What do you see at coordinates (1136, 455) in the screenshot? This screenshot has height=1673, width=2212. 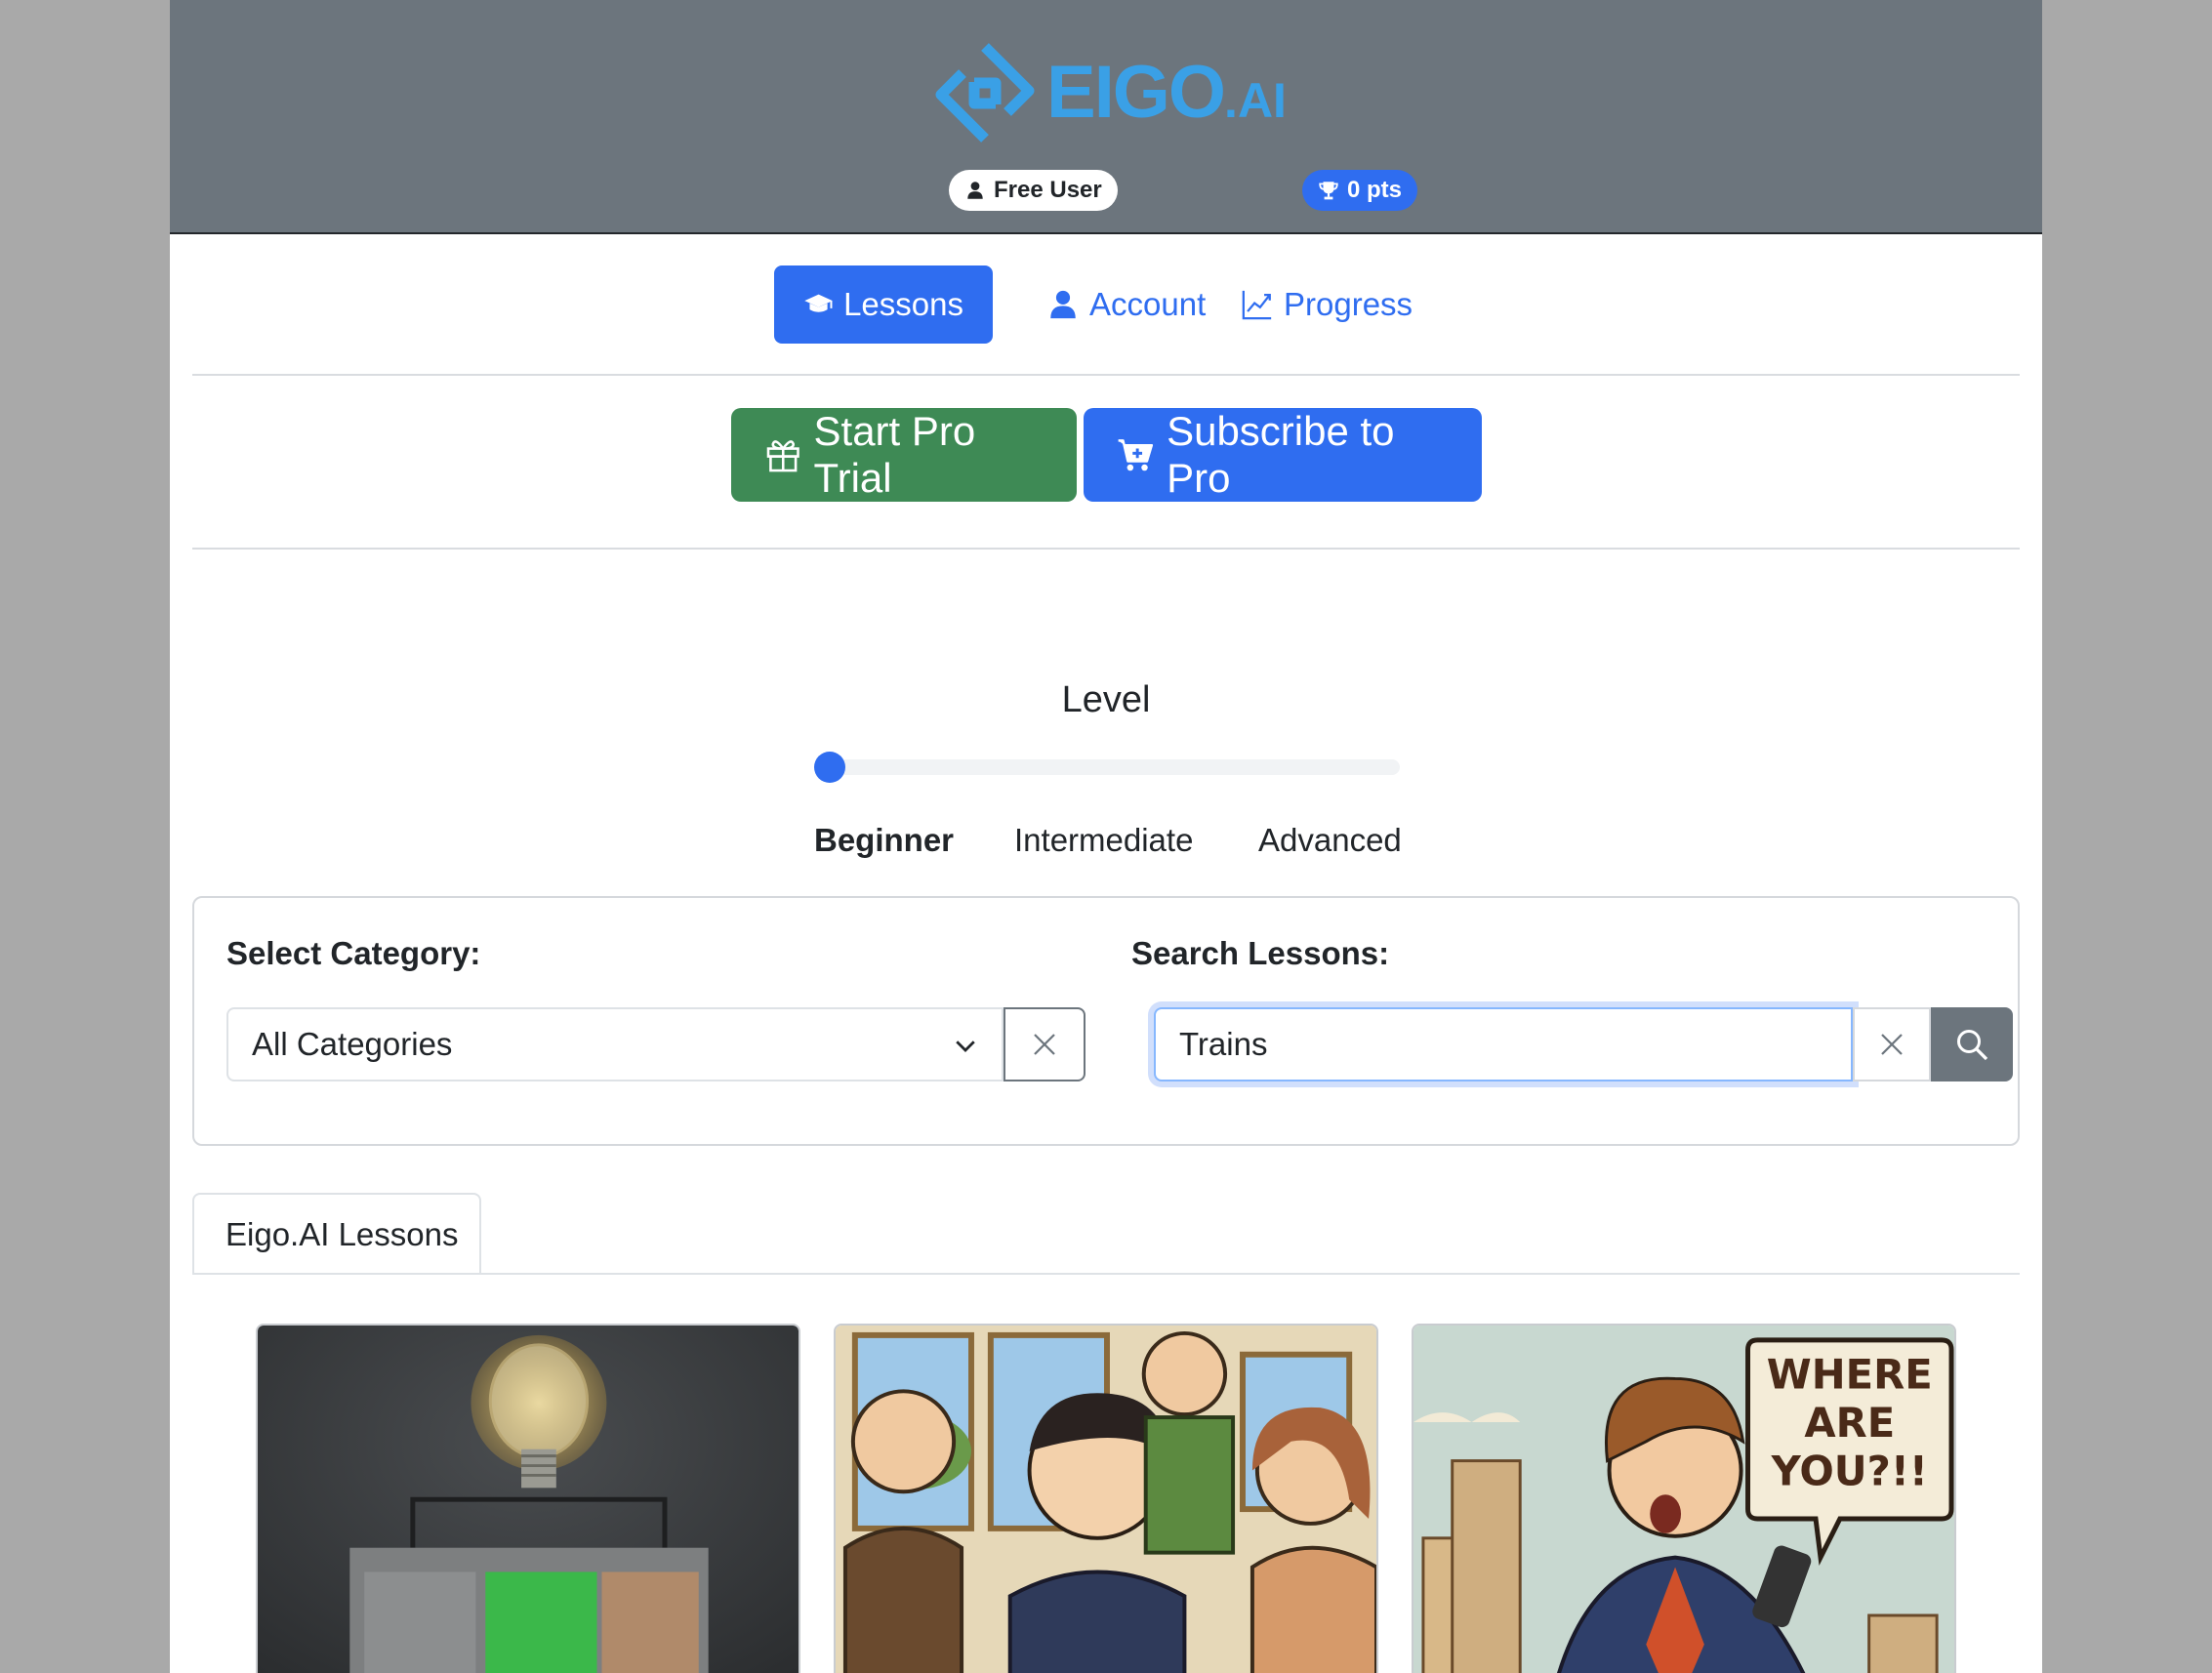 I see `cart-plus-icon` at bounding box center [1136, 455].